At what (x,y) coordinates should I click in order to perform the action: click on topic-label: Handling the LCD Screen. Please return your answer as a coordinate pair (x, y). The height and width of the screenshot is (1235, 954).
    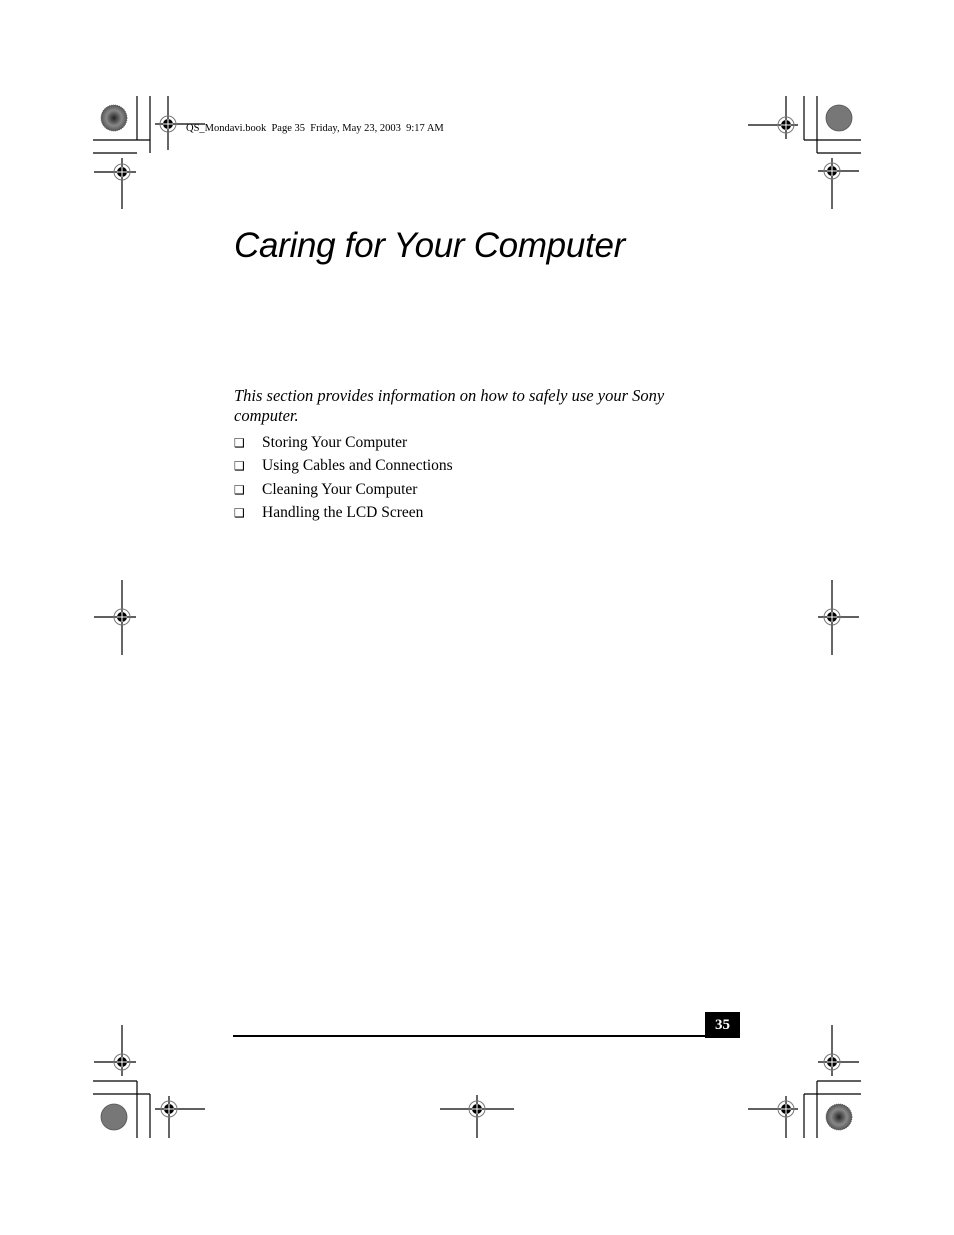
    Looking at the image, I should click on (343, 513).